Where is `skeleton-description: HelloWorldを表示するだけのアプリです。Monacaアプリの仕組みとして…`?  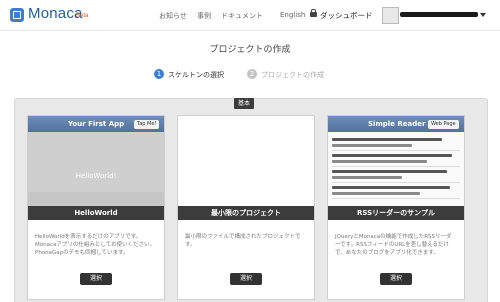 skeleton-description: HelloWorldを表示するだけのアプリです。Monacaアプリの仕組みとして… is located at coordinates (95, 245).